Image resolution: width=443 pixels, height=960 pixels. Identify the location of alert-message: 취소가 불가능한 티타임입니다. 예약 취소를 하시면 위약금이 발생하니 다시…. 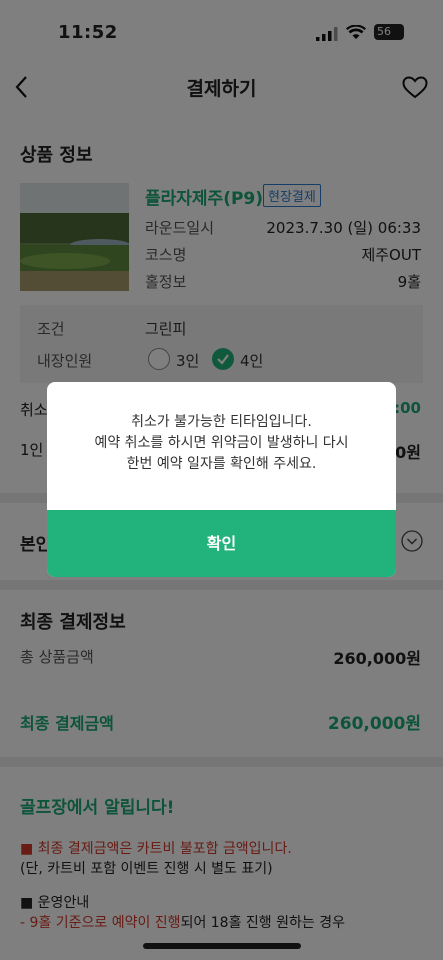
(221, 443).